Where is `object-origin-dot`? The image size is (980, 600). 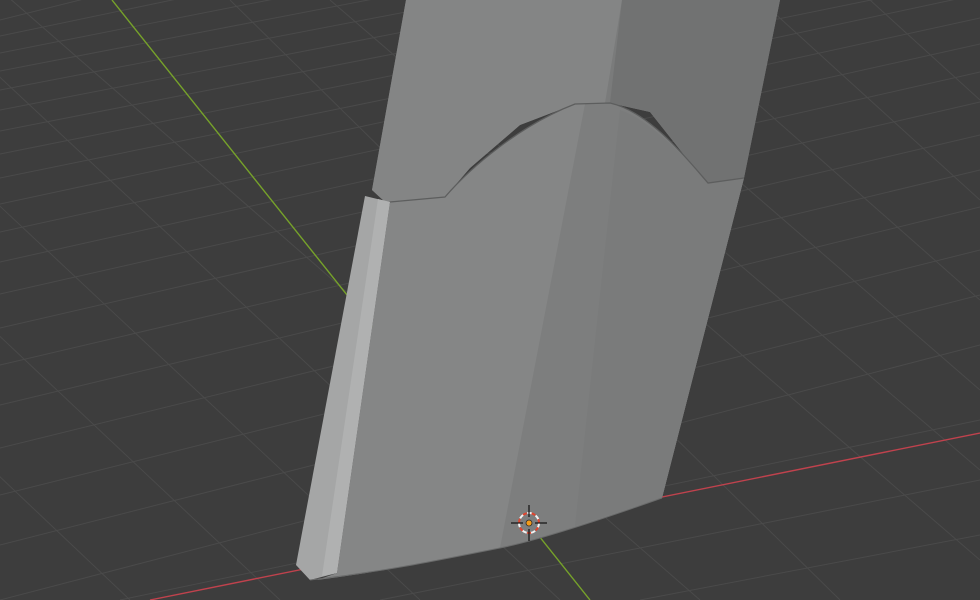 object-origin-dot is located at coordinates (529, 523).